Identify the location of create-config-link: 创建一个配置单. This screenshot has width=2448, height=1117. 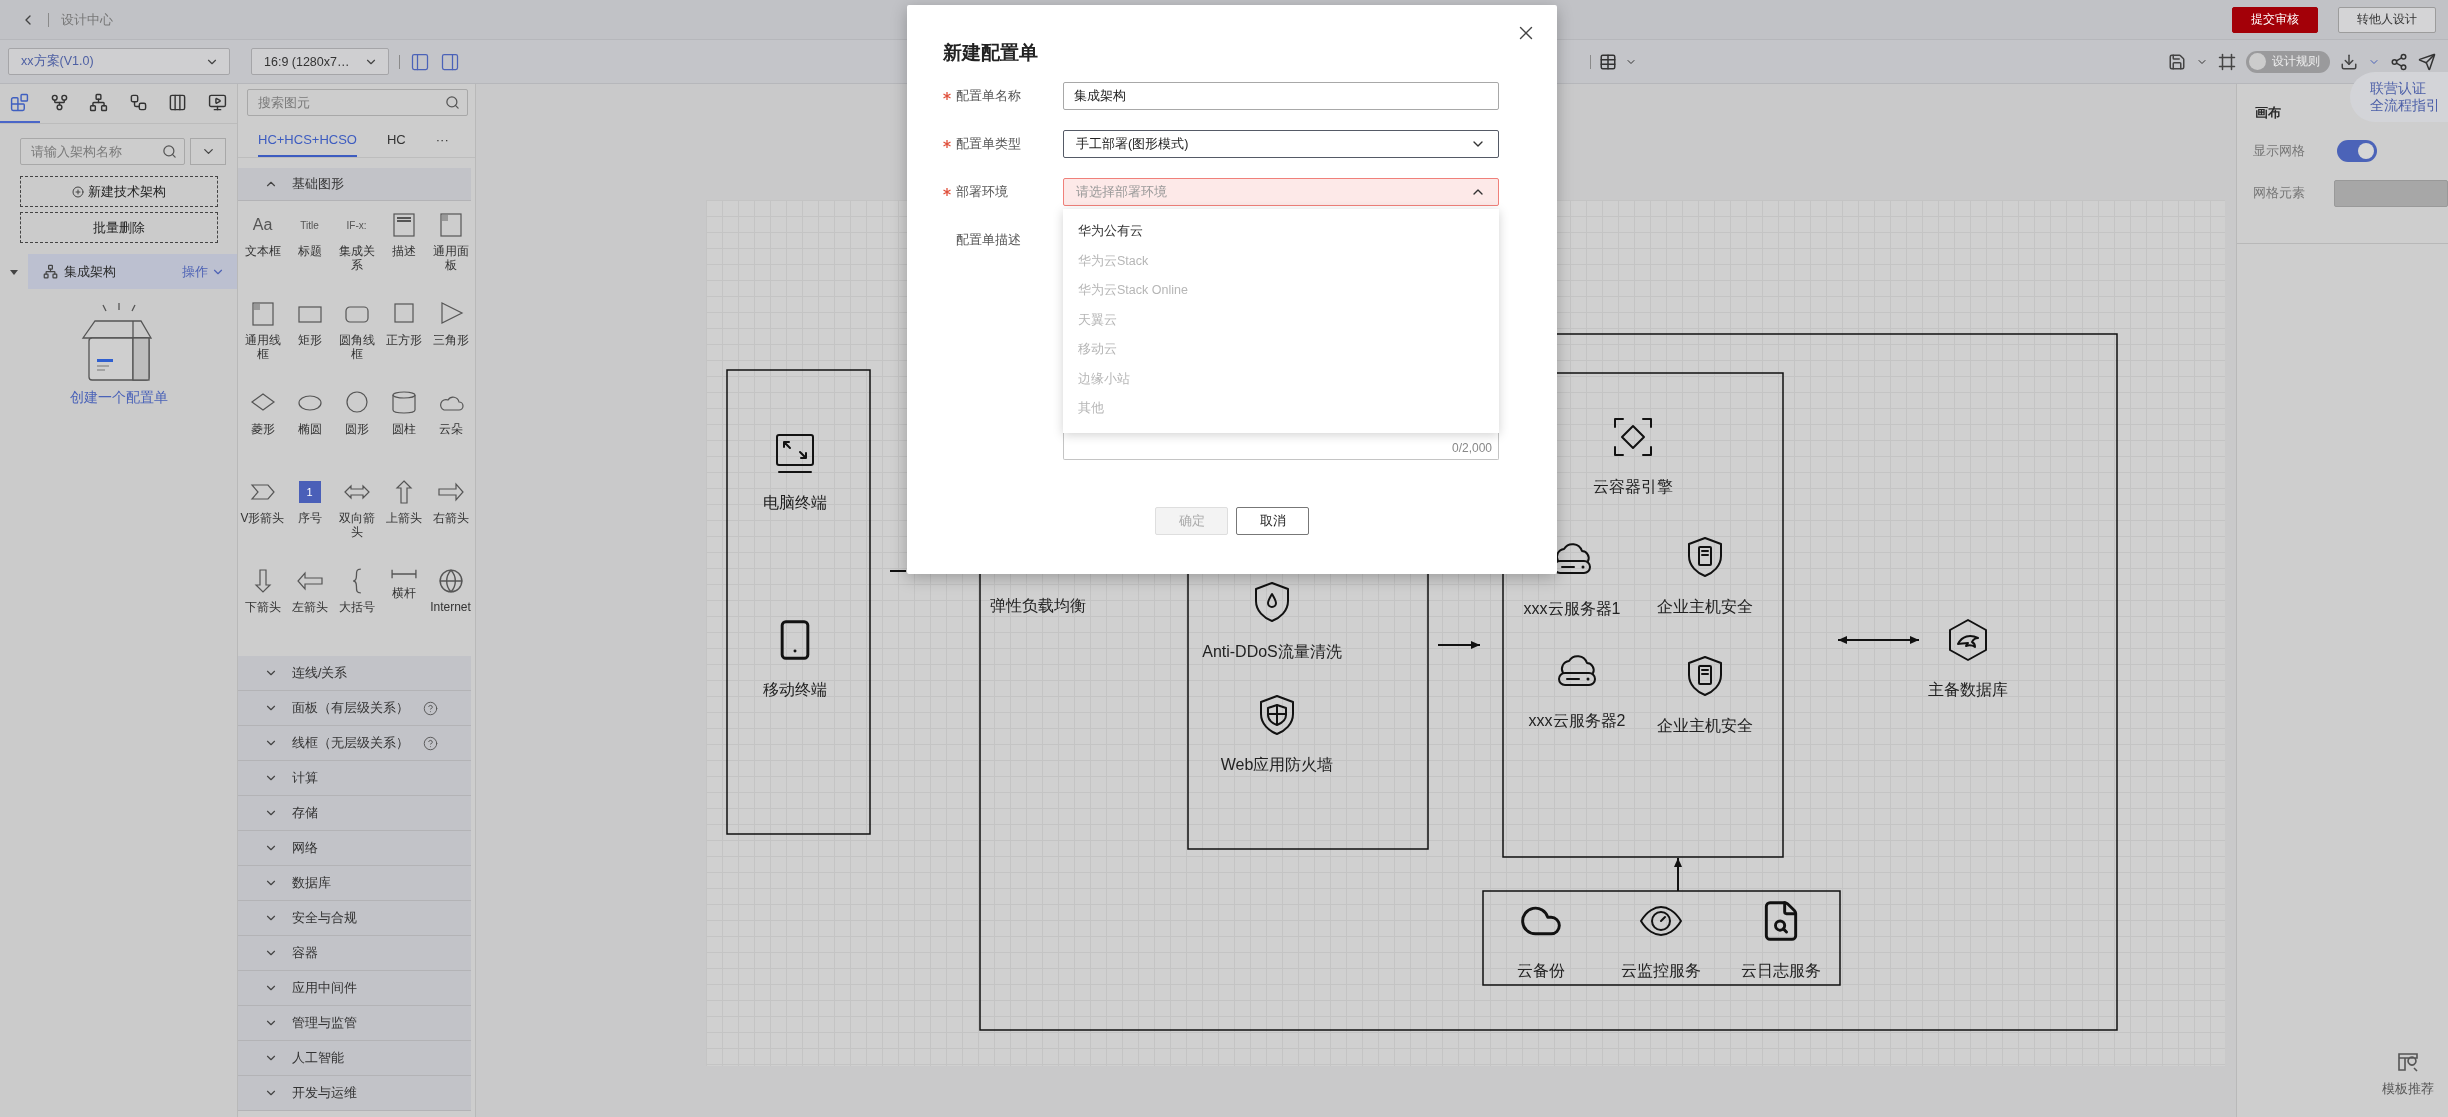
(118, 398).